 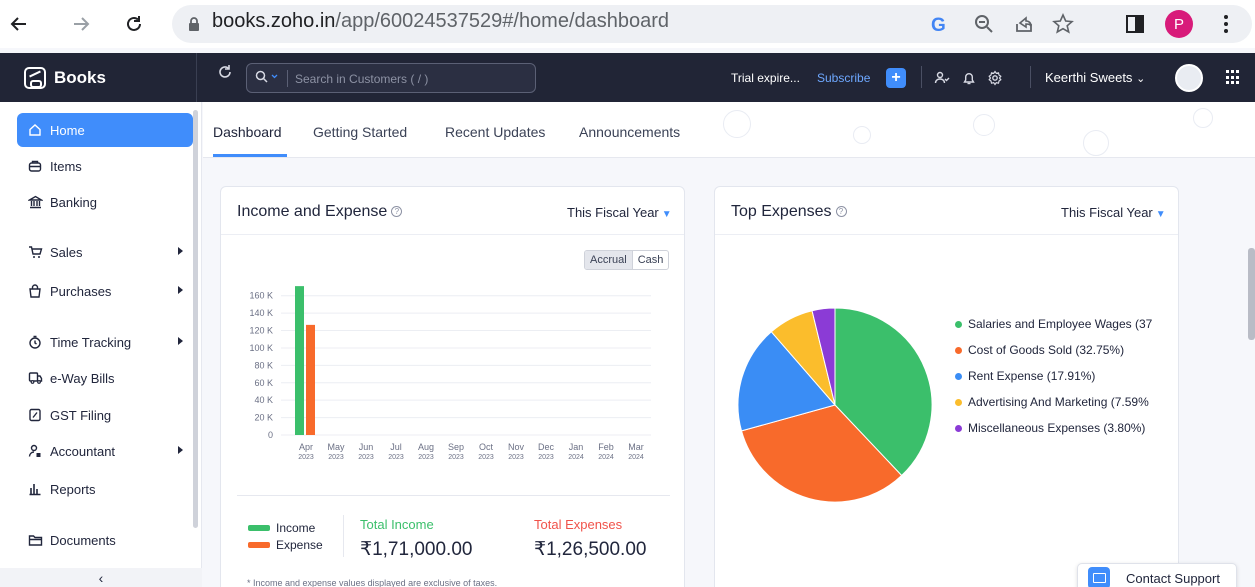 I want to click on back-arrow-icon, so click(x=19, y=24).